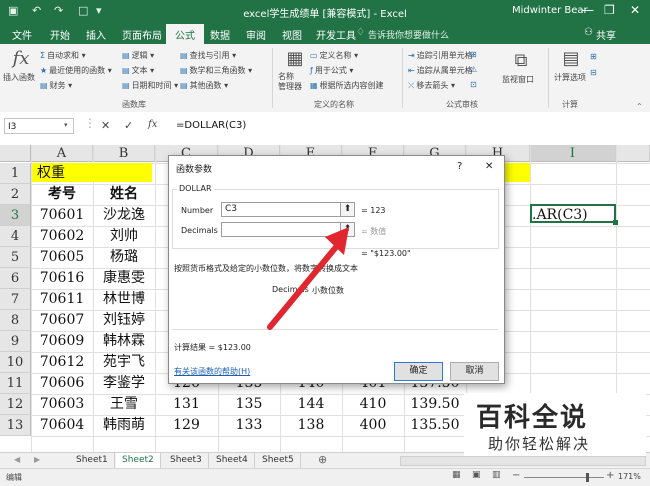 Image resolution: width=650 pixels, height=486 pixels. What do you see at coordinates (21, 58) in the screenshot?
I see `insert-function-icon: fx` at bounding box center [21, 58].